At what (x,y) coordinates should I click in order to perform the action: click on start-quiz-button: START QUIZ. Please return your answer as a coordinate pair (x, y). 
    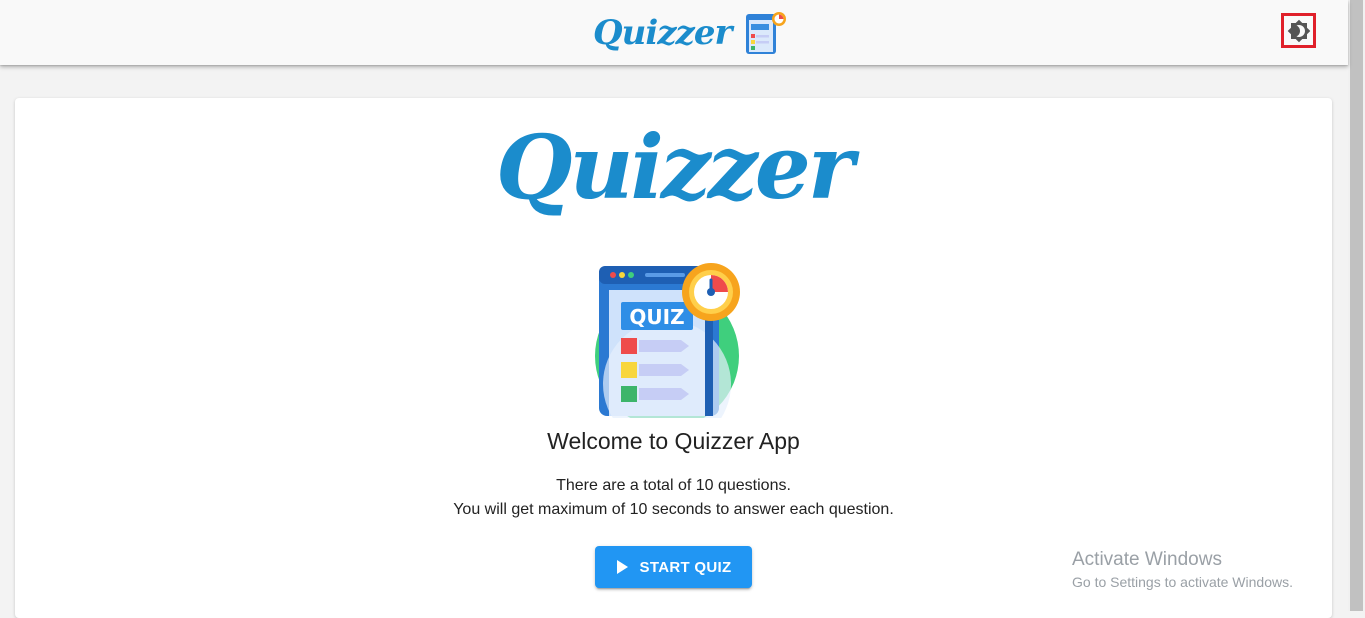
    Looking at the image, I should click on (673, 567).